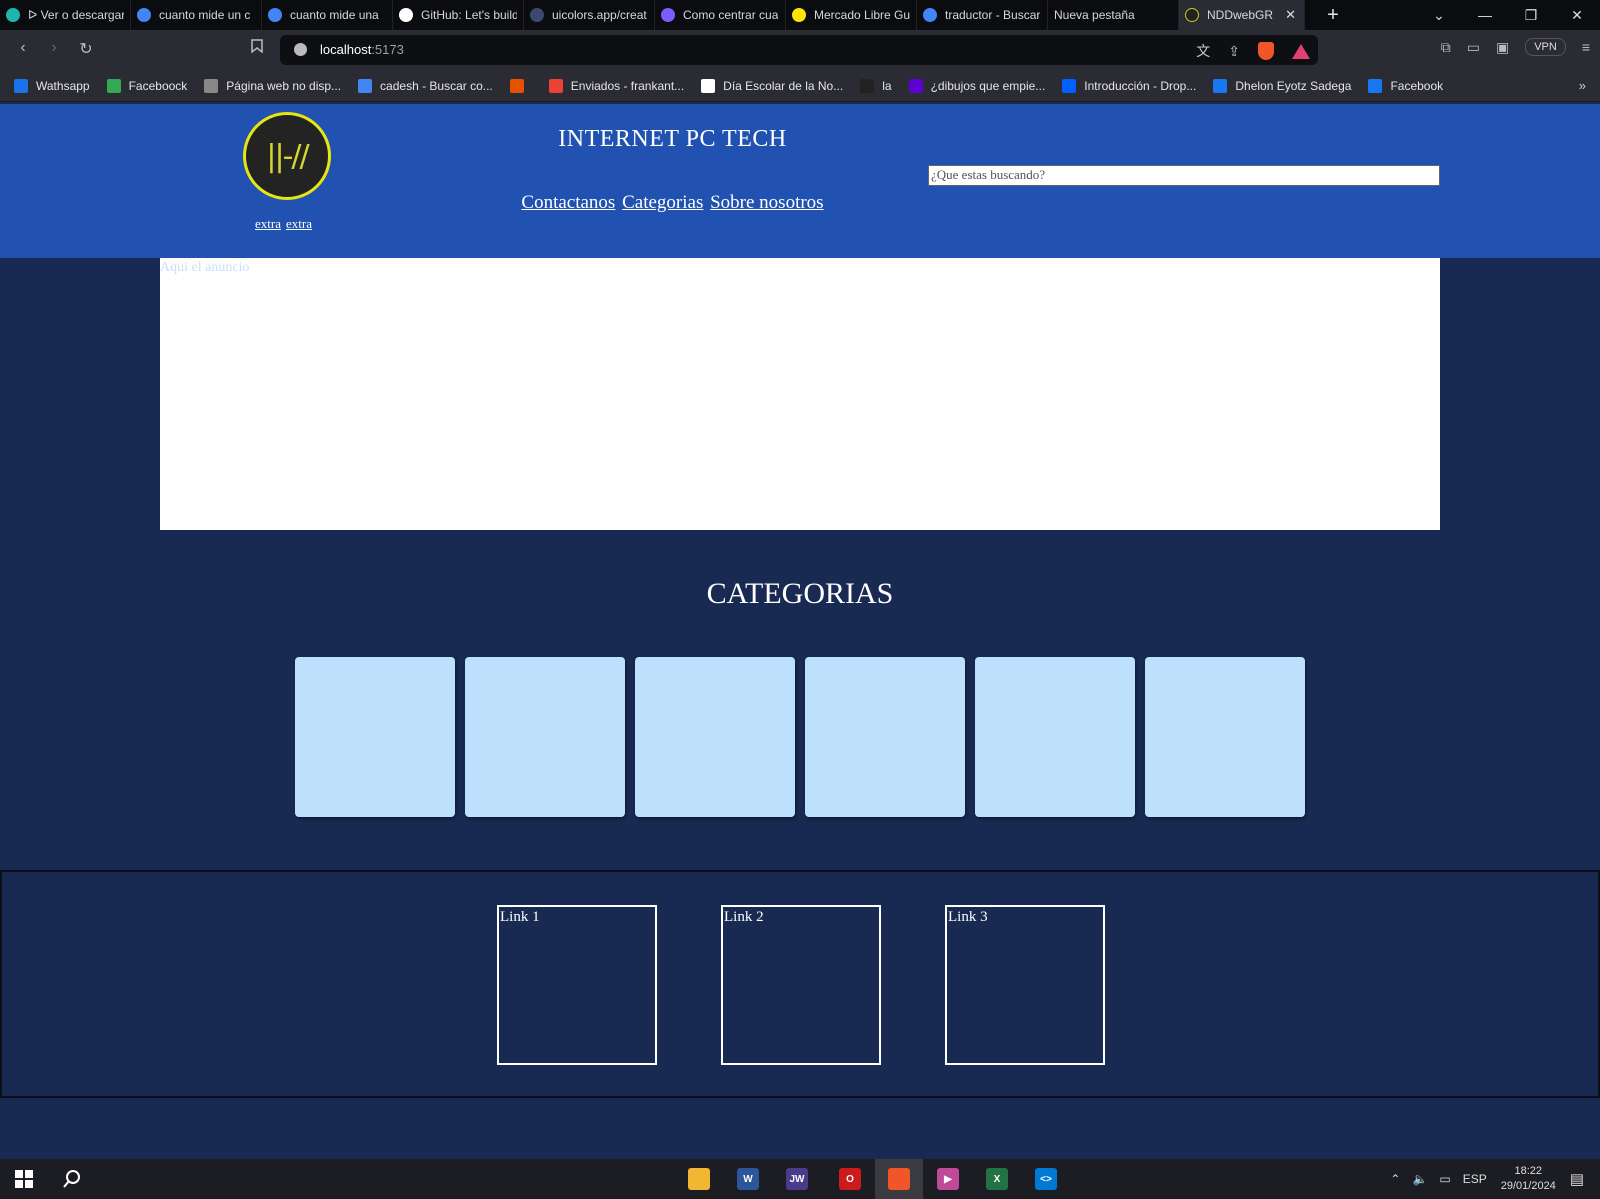 The image size is (1600, 1199). I want to click on word-icon: W, so click(748, 1179).